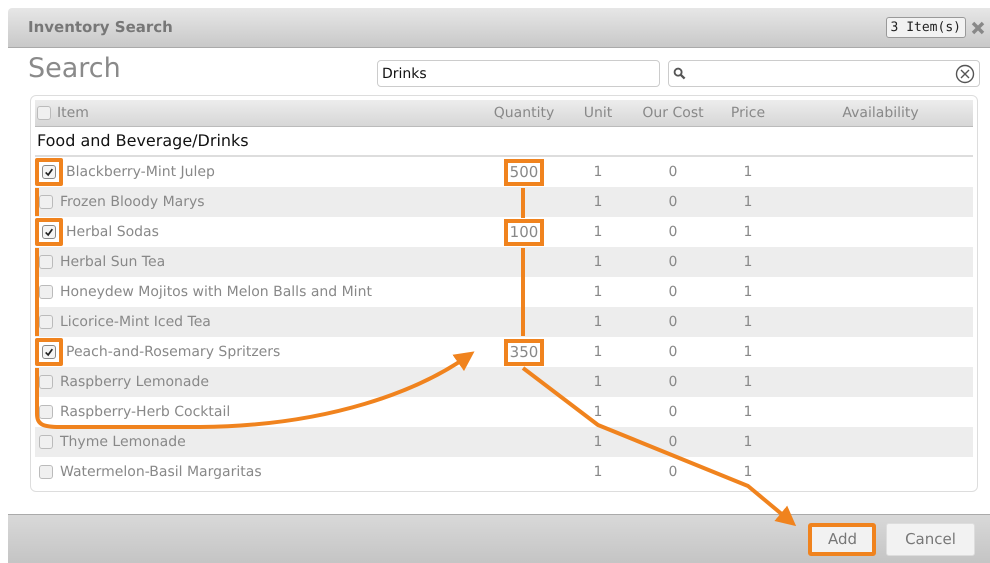  Describe the element at coordinates (518, 73) in the screenshot. I see `category-field: Drinks` at that location.